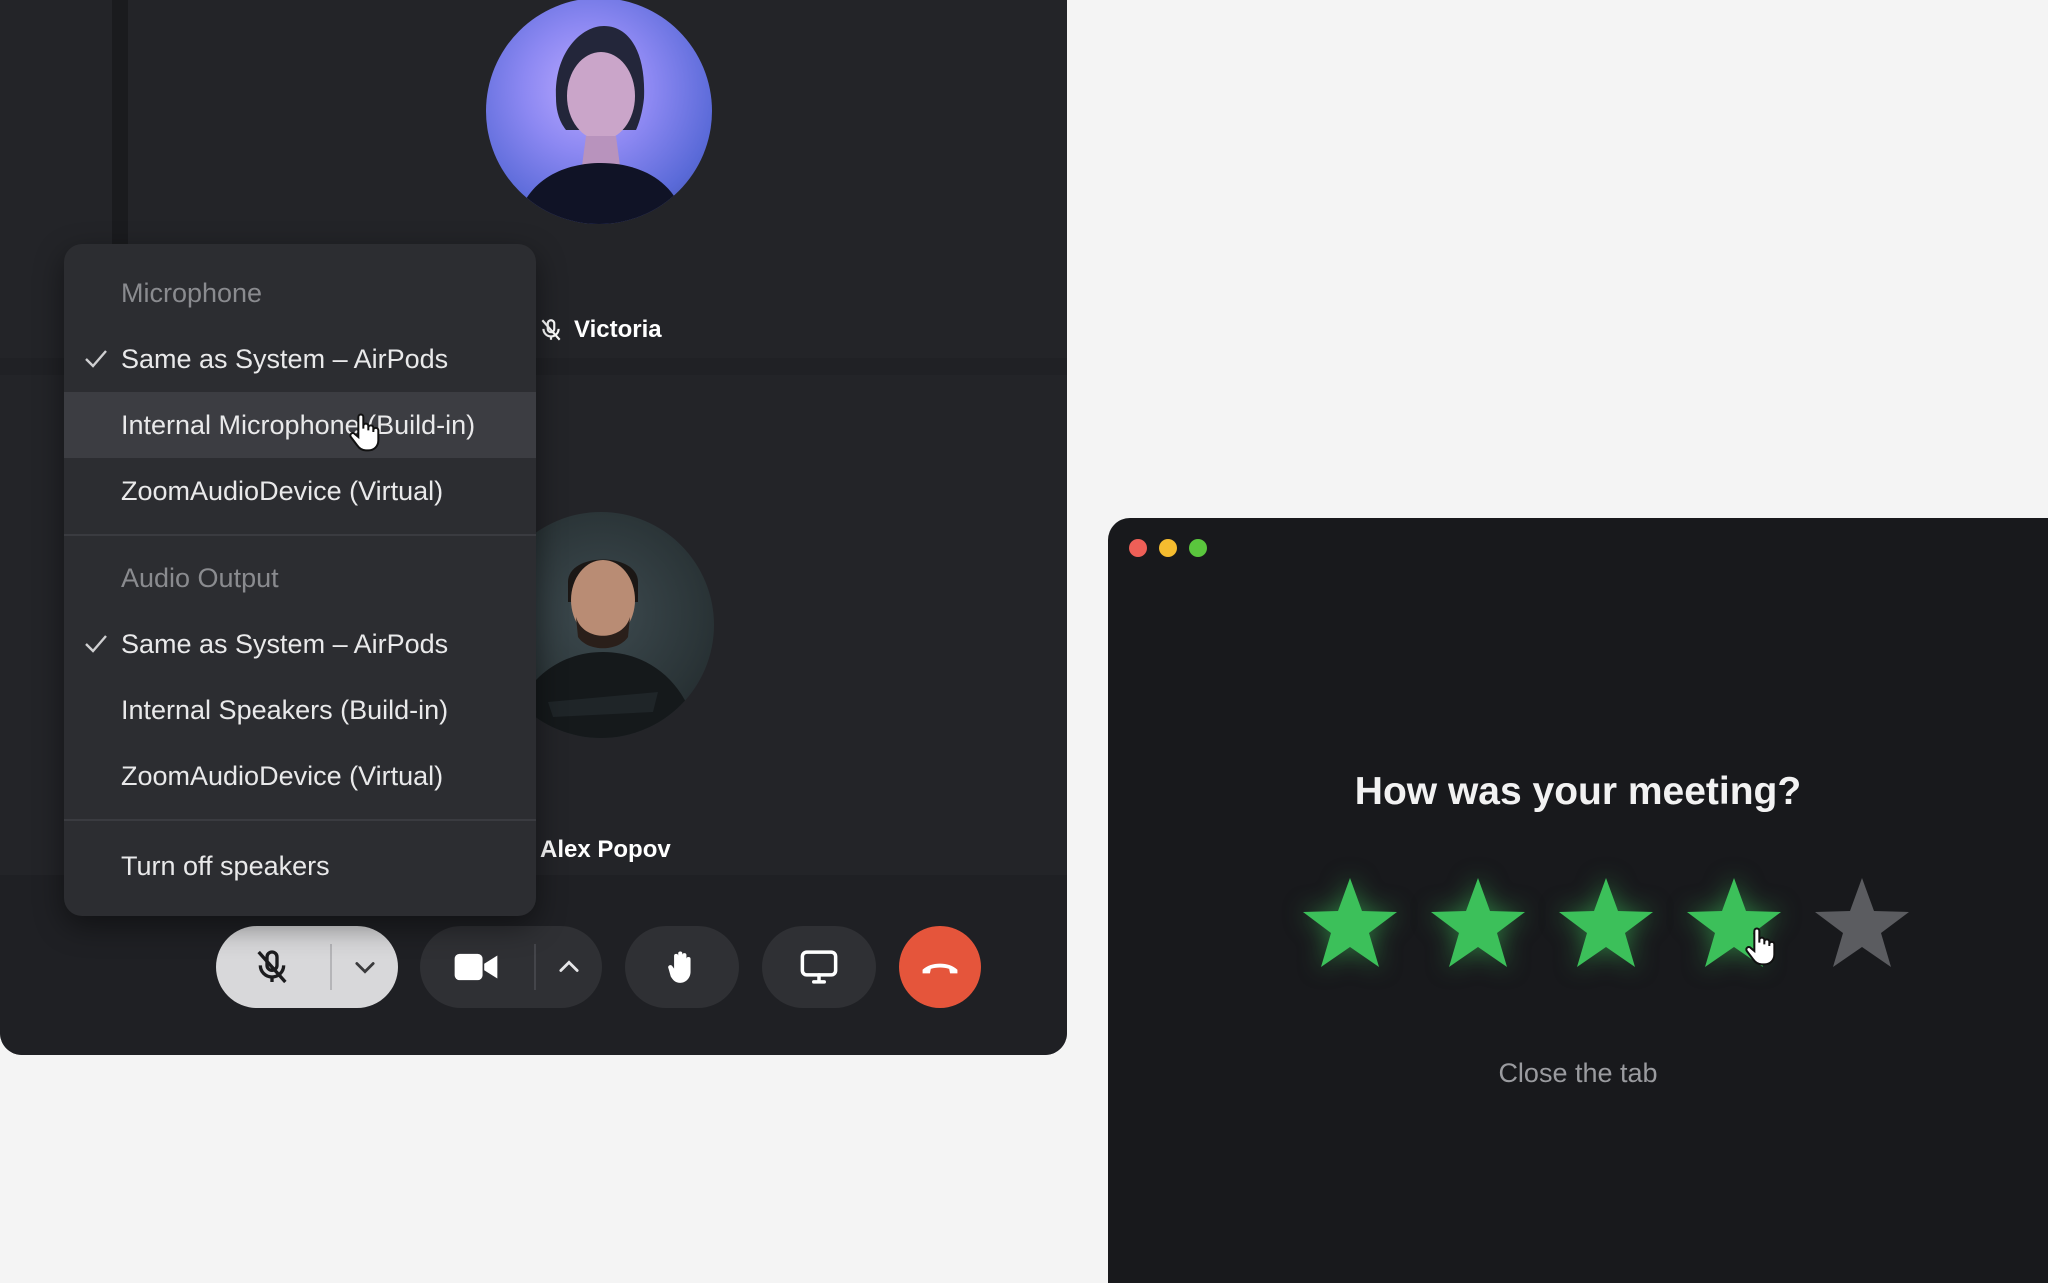 Image resolution: width=2048 pixels, height=1283 pixels. I want to click on menu-item-mic-internal: Internal Microphone (Build-in), so click(300, 425).